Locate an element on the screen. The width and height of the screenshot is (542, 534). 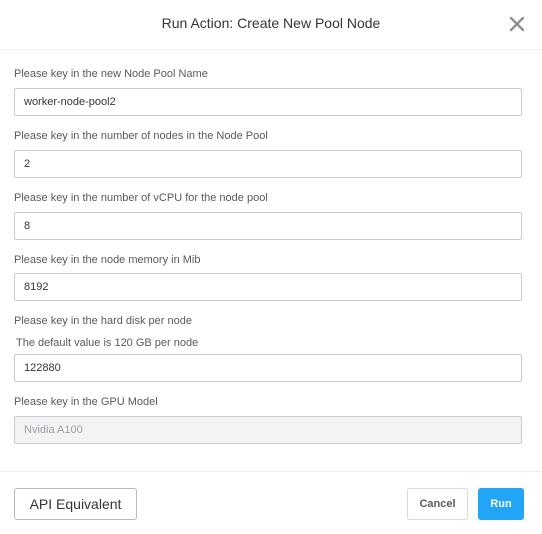
dialog-title: Run Action: Create New Pool Node is located at coordinates (271, 23).